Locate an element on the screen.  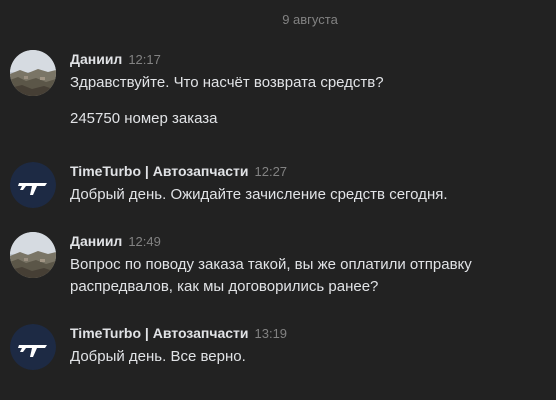
message-text: 245750 номер заказа is located at coordinates (144, 118).